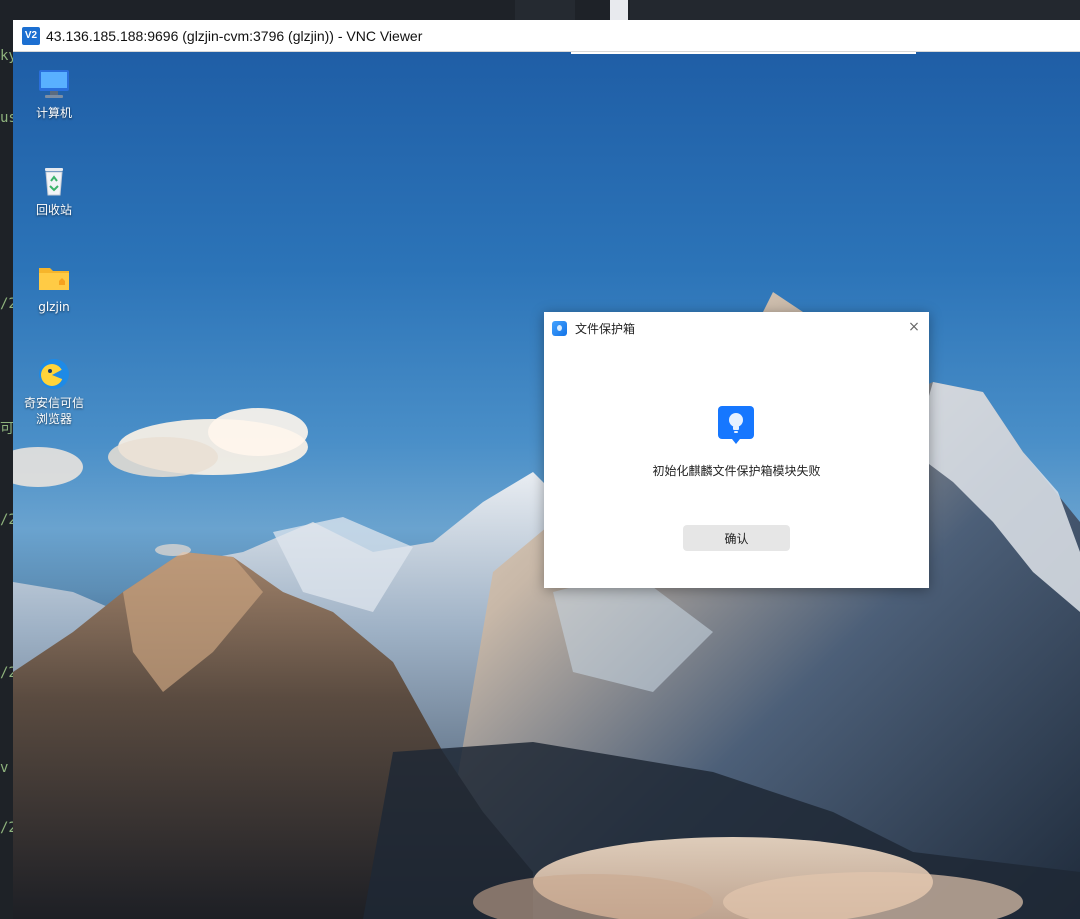  Describe the element at coordinates (53, 113) in the screenshot. I see `desktop-icon-label: 计算机` at that location.